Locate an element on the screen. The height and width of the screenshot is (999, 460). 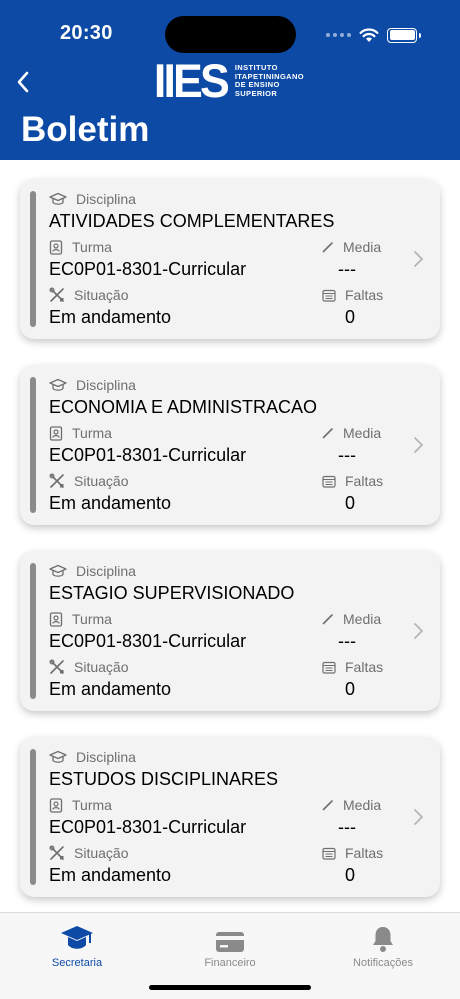
credit-card-icon is located at coordinates (230, 942).